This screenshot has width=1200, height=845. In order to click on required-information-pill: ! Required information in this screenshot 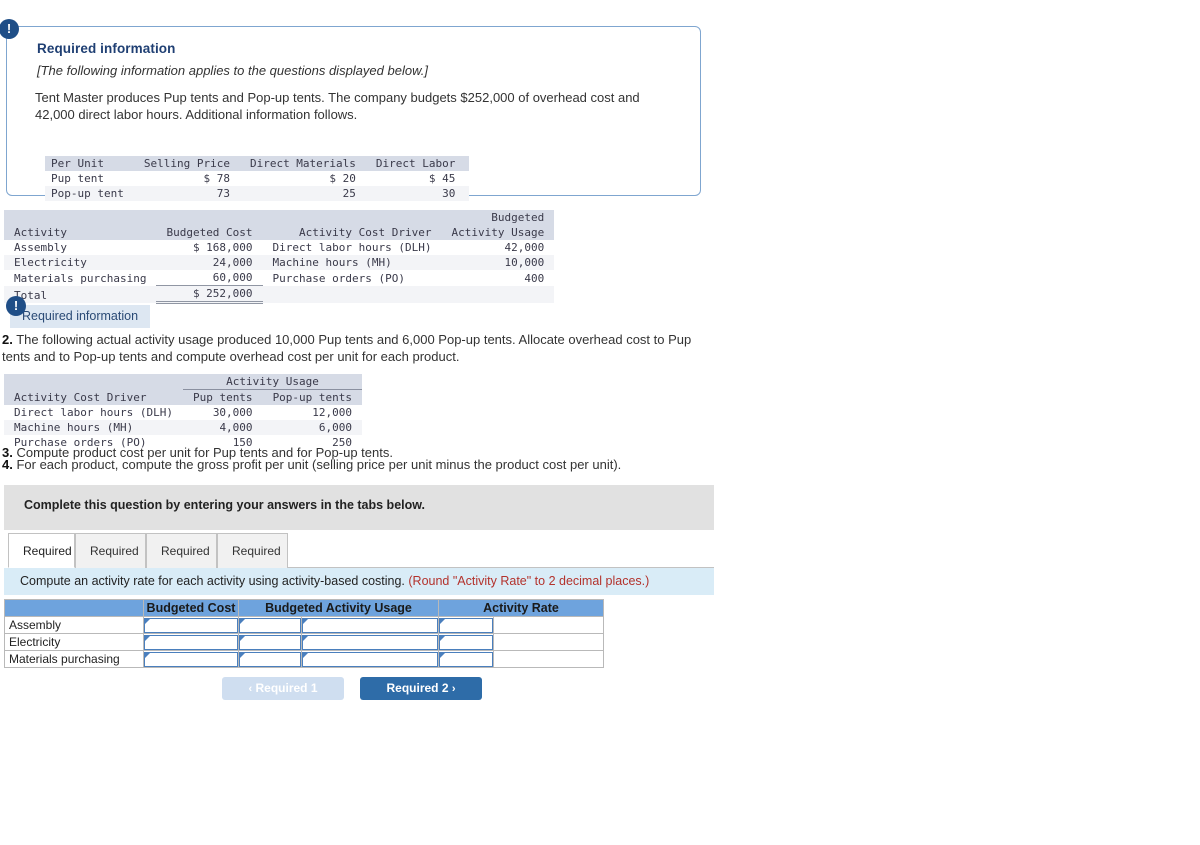, I will do `click(78, 312)`.